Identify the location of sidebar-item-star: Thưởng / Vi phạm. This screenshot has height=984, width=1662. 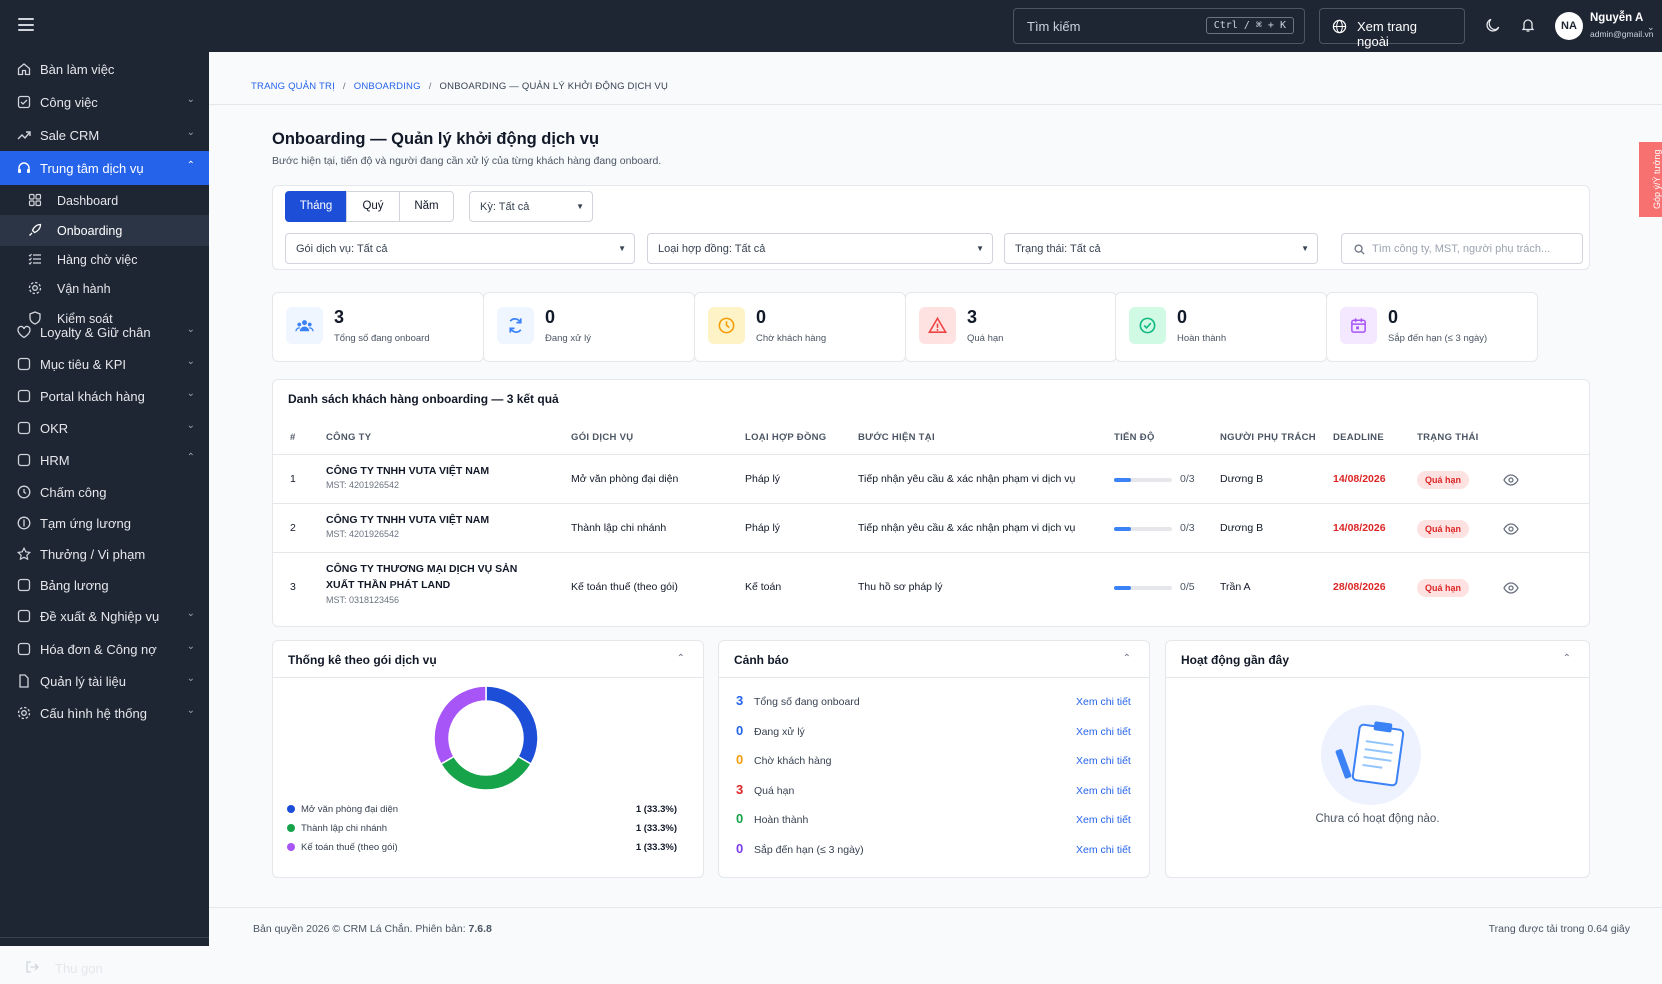
(104, 554).